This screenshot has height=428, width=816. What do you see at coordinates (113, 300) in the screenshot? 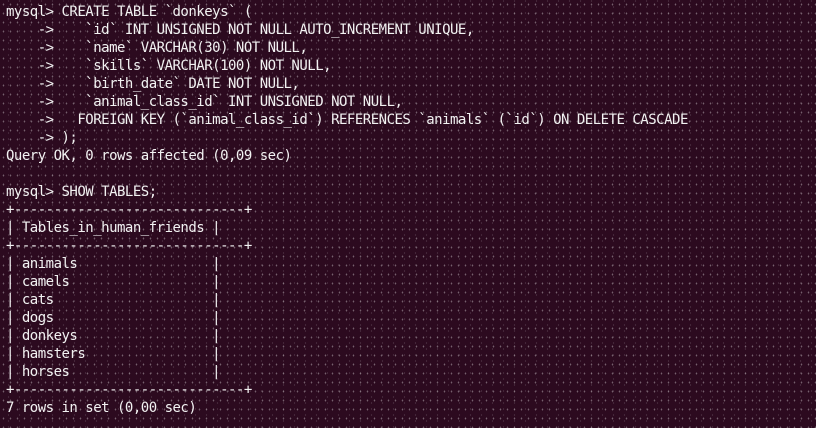
I see `table-row: | cats |` at bounding box center [113, 300].